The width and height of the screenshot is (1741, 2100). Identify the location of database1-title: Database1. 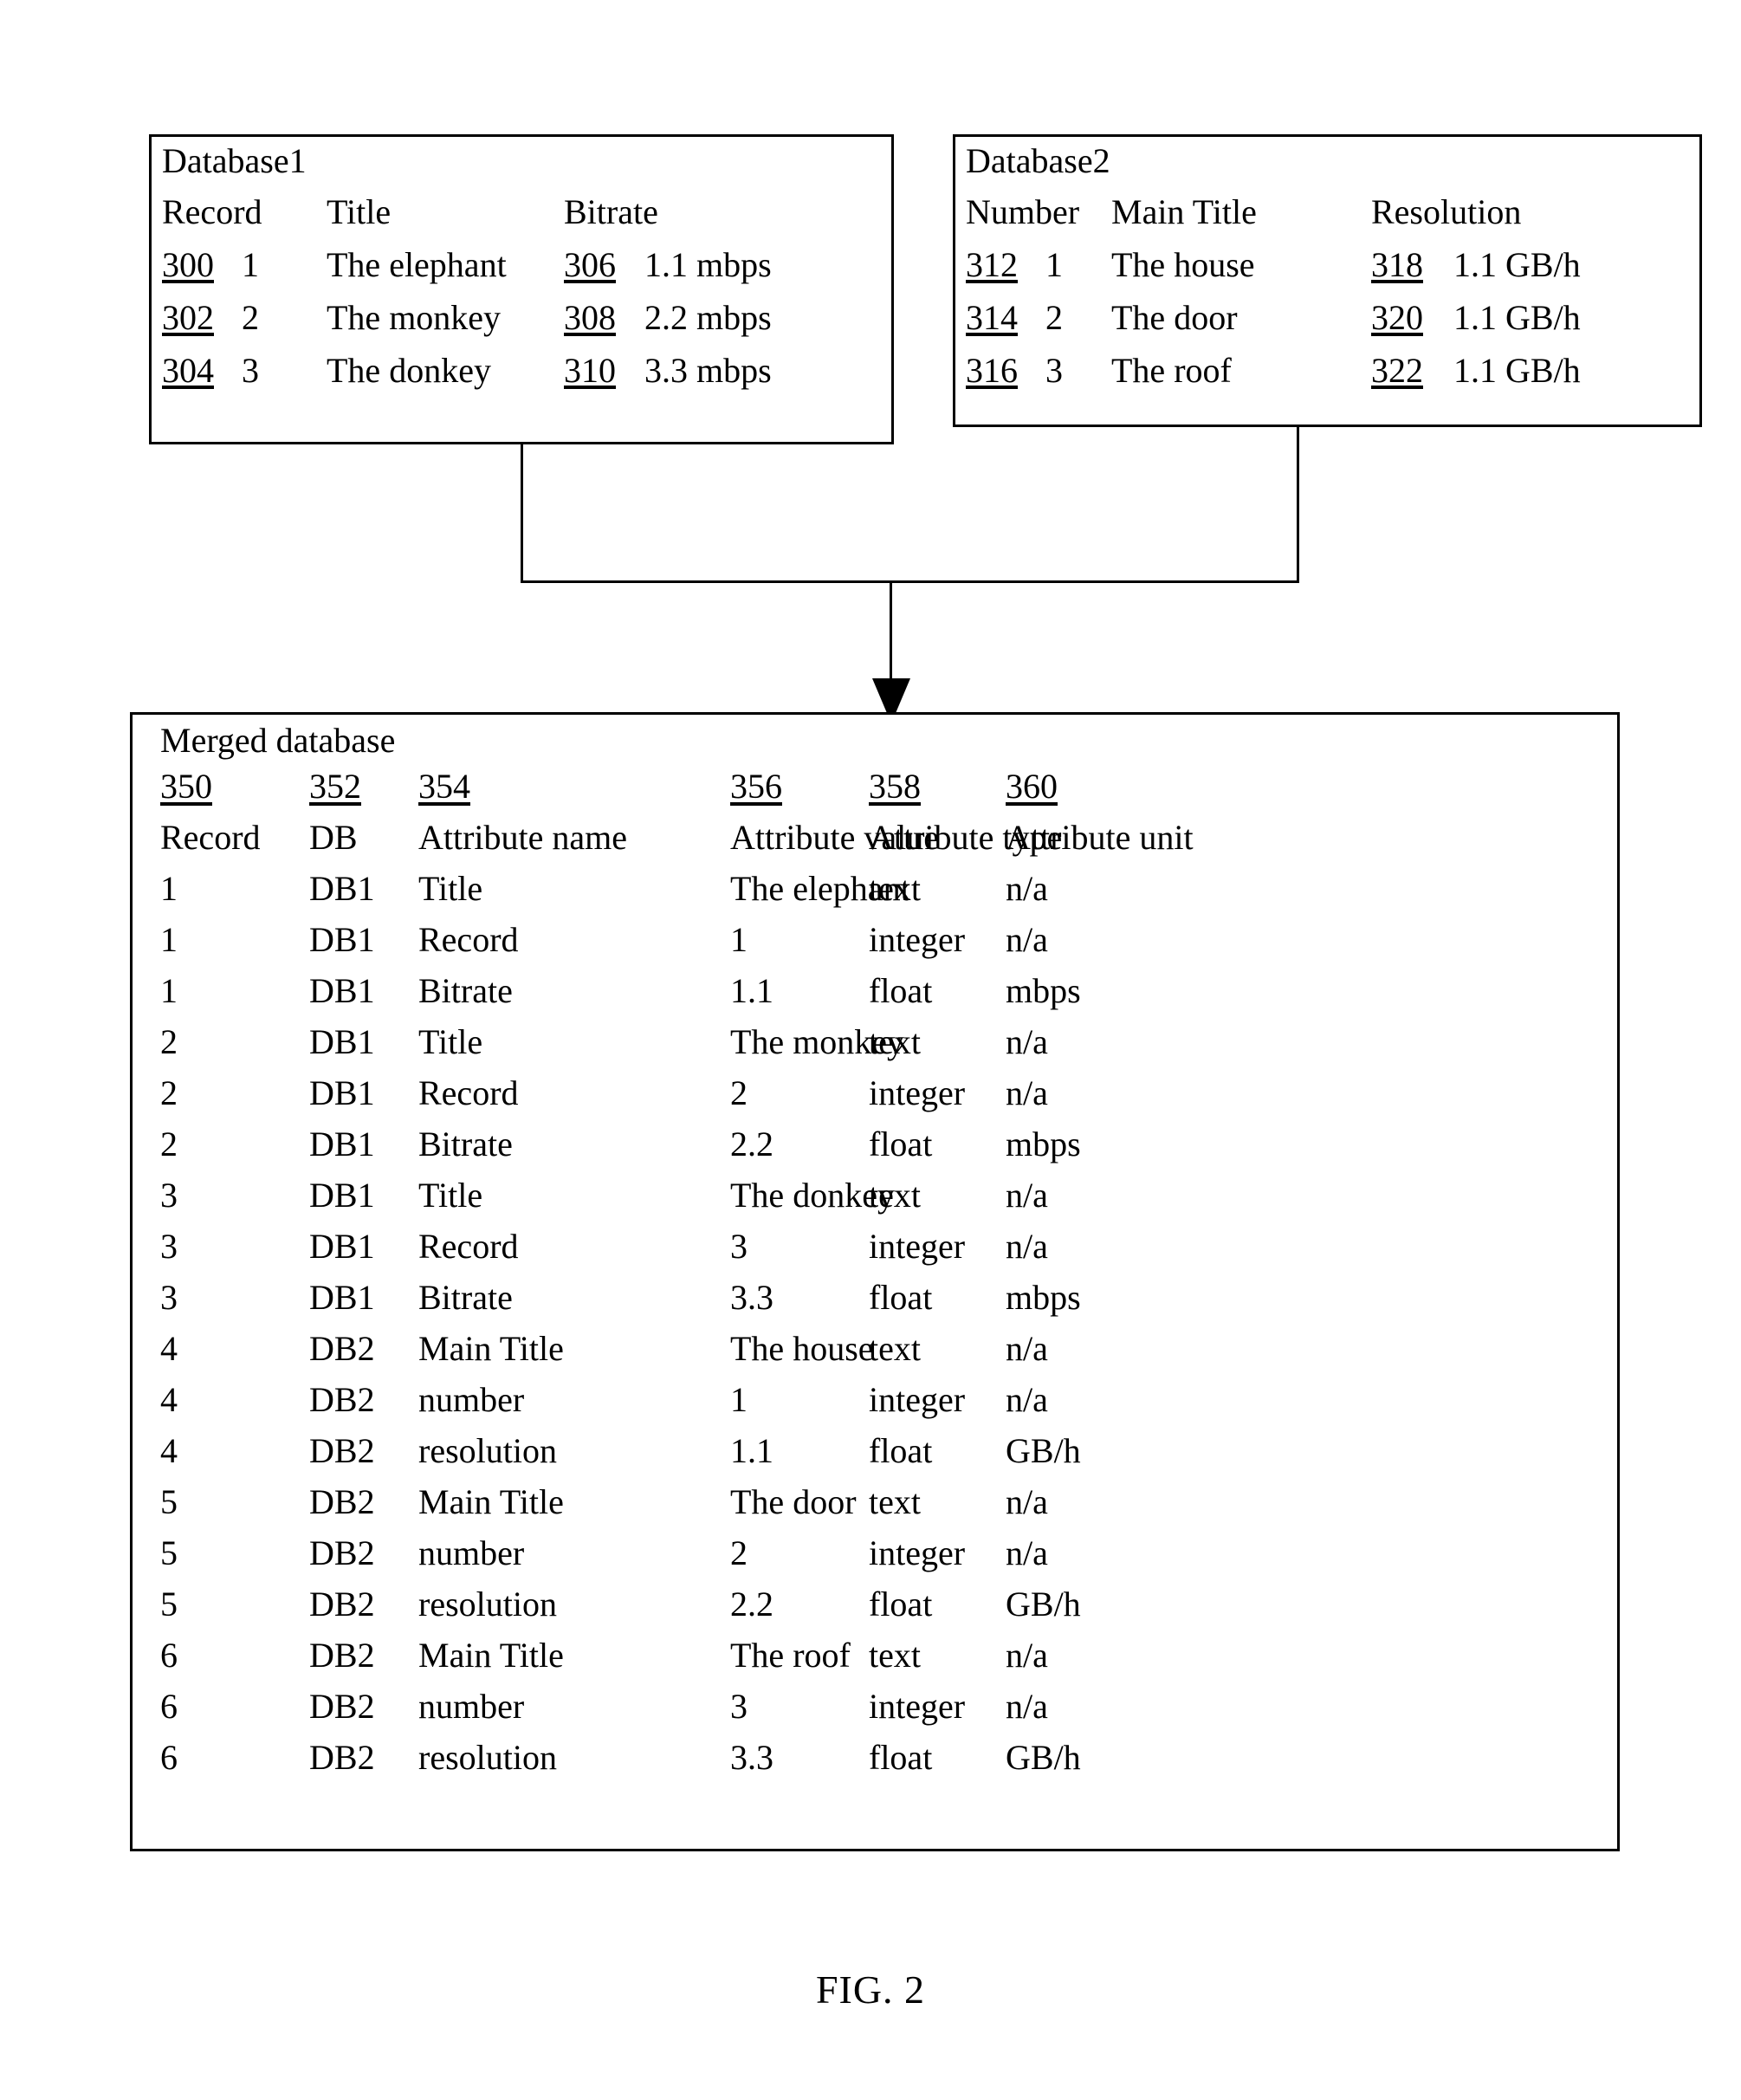
(234, 160).